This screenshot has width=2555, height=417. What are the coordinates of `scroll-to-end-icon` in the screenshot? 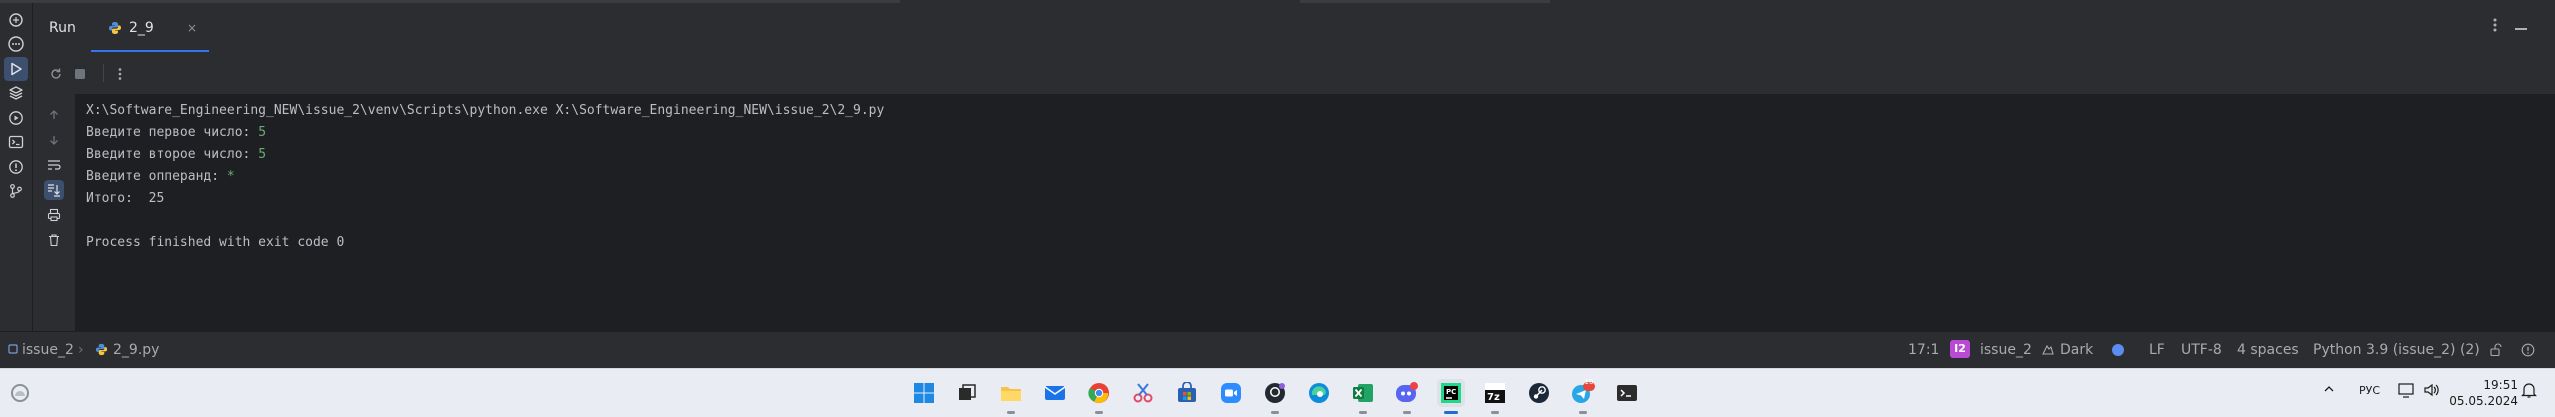 It's located at (54, 190).